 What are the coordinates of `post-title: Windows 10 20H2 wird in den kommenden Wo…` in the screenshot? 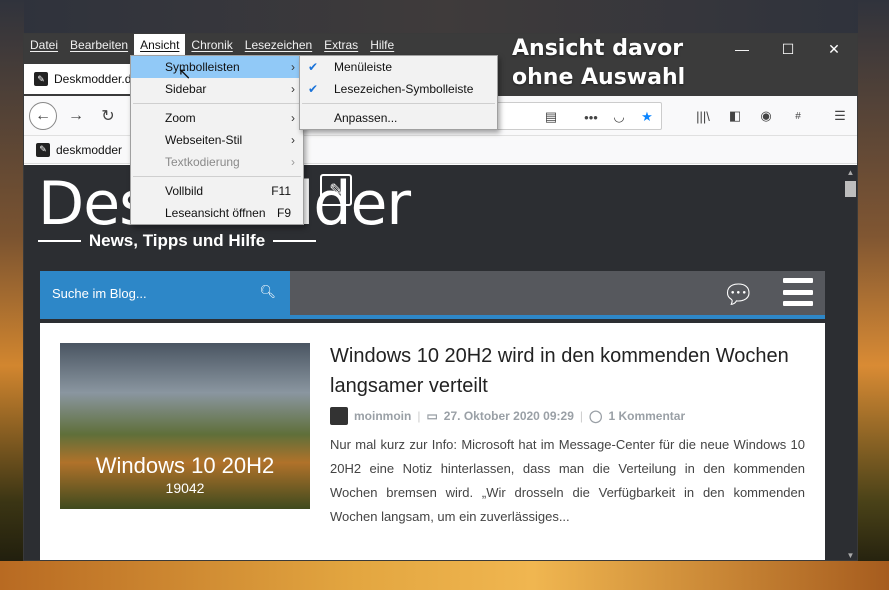 It's located at (565, 371).